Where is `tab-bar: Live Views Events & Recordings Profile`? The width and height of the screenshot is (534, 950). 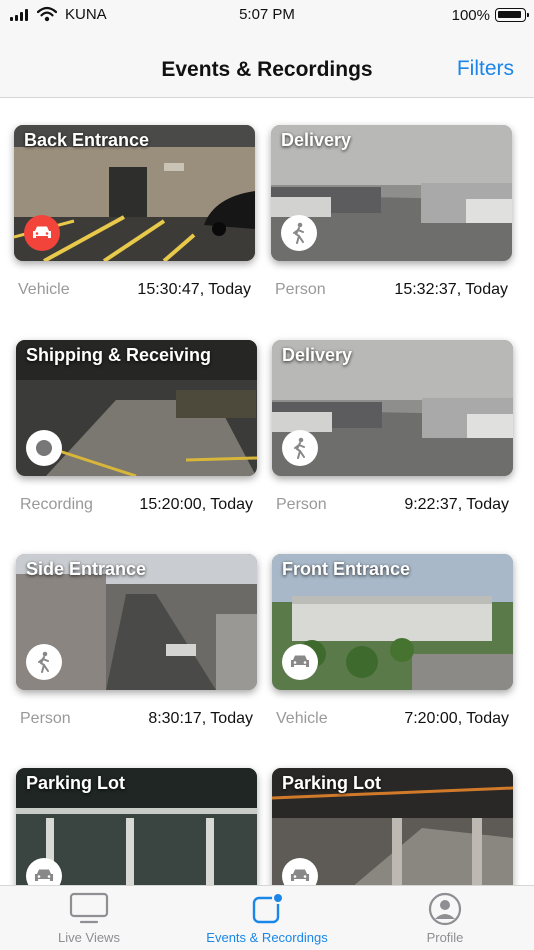
tab-bar: Live Views Events & Recordings Profile is located at coordinates (267, 917).